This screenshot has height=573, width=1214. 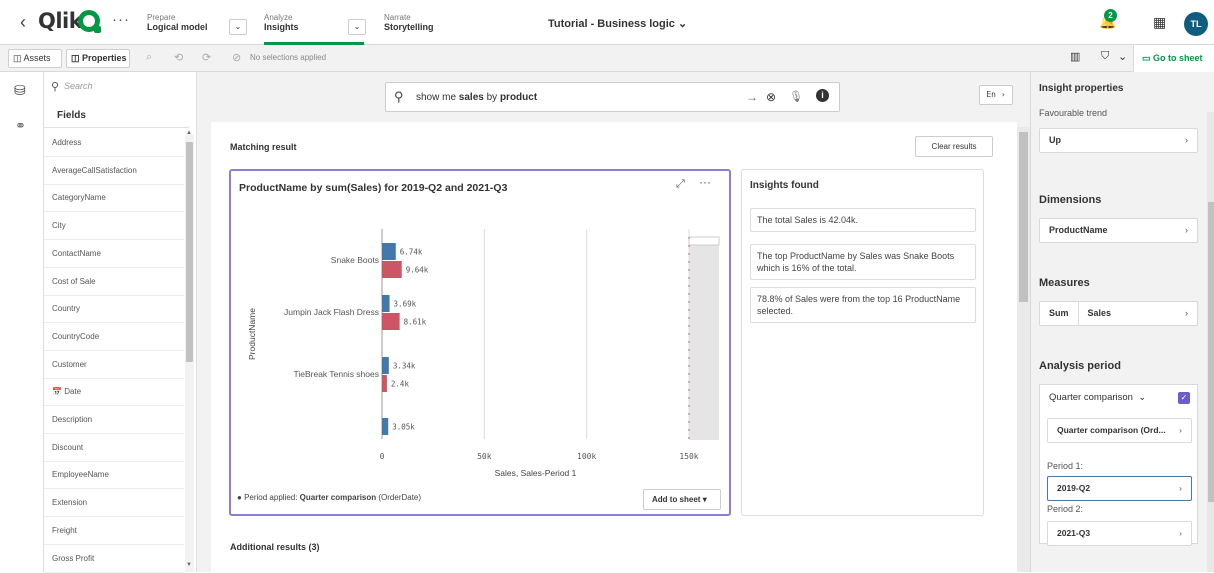 I want to click on query-search-box: ⚲ show me sales by product → ⊗ 🎙 i, so click(x=612, y=97).